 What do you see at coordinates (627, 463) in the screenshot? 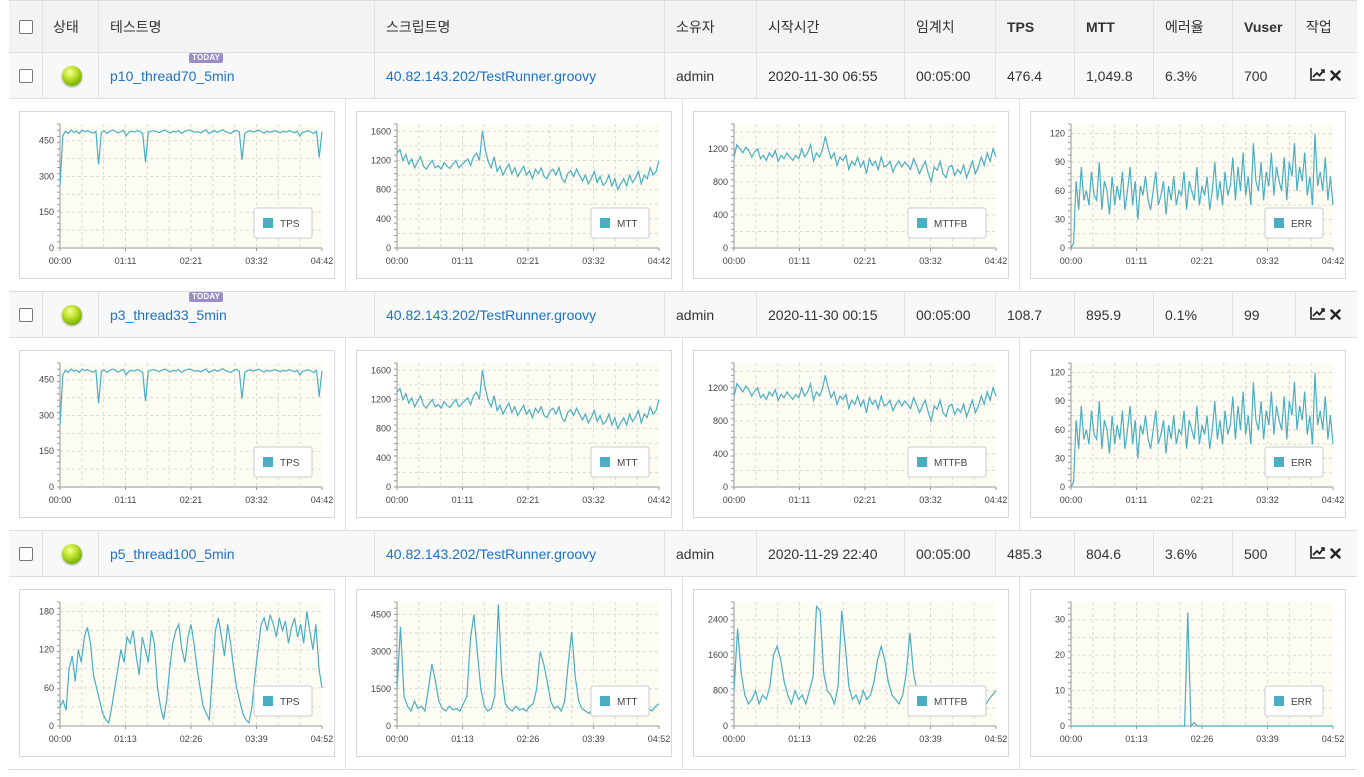
I see `legend-label: MTT` at bounding box center [627, 463].